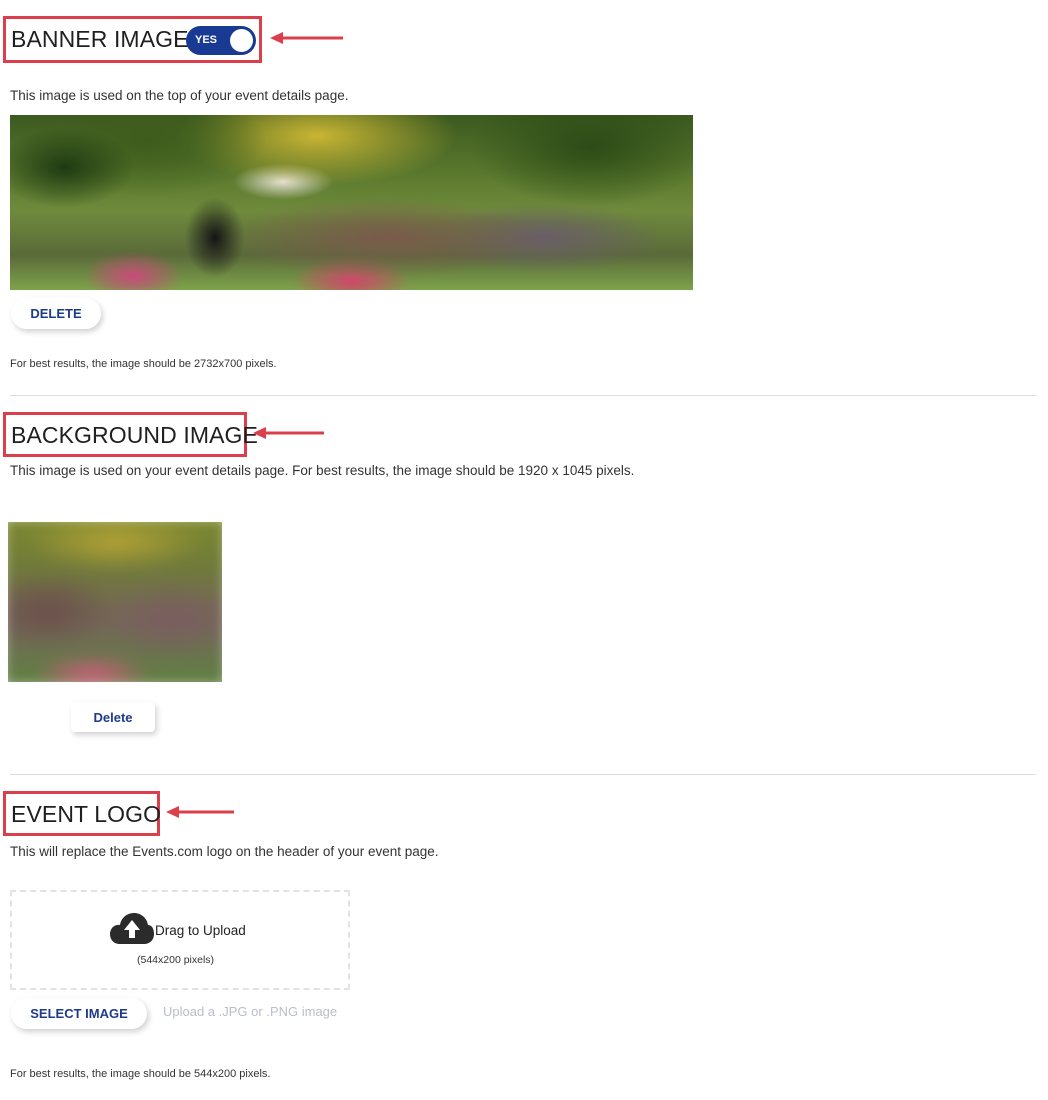 This screenshot has height=1100, width=1048. I want to click on background-delete-button: Delete, so click(113, 717).